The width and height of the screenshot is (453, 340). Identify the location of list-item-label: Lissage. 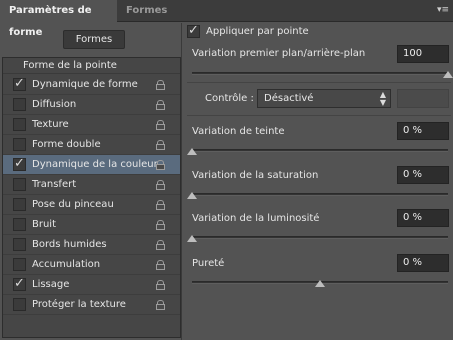
(51, 284).